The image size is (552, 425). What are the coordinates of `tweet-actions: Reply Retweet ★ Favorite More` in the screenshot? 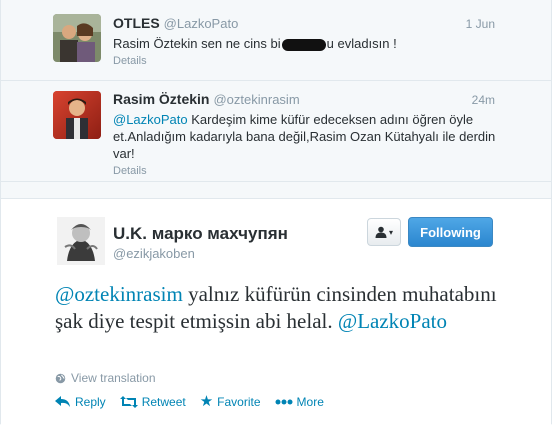 It's located at (189, 401).